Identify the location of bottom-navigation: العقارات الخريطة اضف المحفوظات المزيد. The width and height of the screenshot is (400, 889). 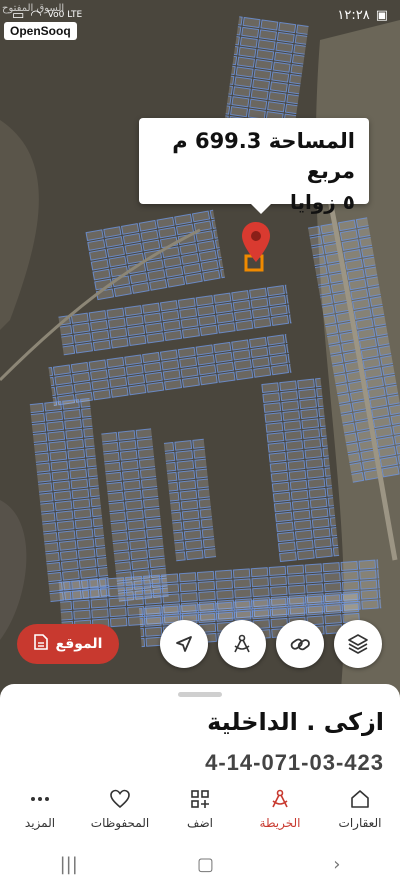
(200, 809).